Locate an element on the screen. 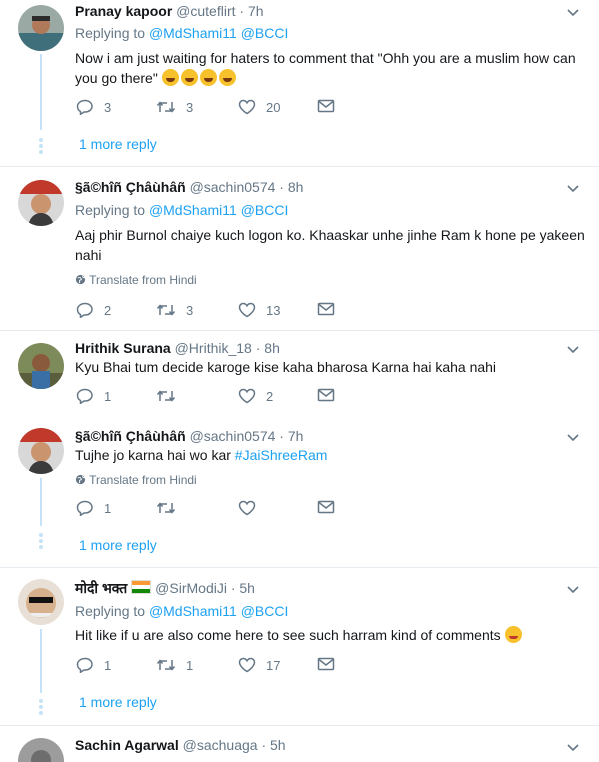 The image size is (599, 762). author-handle: @cuteflirt is located at coordinates (205, 11).